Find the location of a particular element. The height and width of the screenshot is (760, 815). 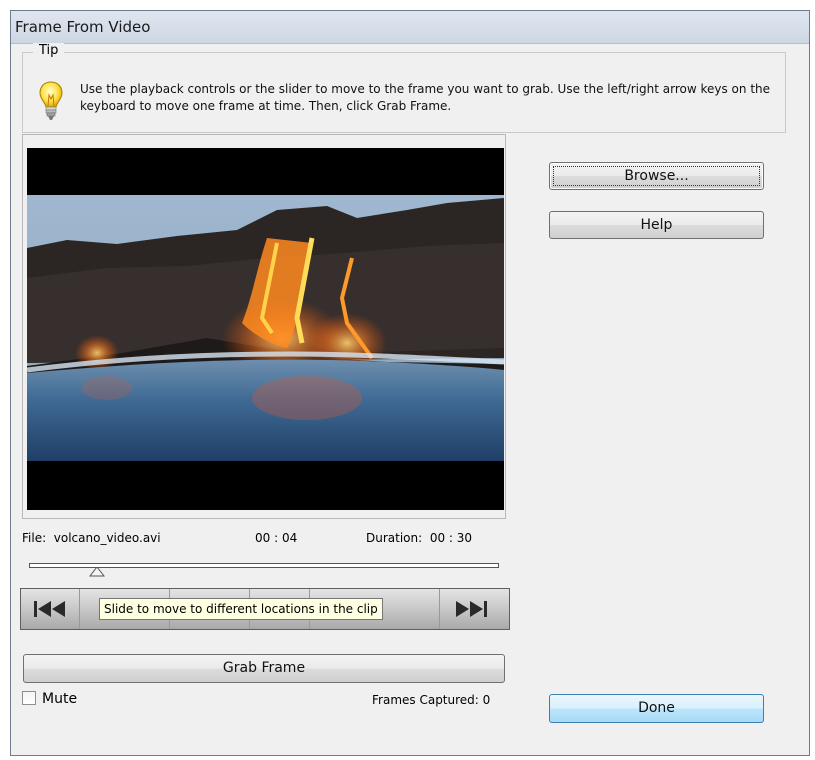

done-button: Done is located at coordinates (656, 708).